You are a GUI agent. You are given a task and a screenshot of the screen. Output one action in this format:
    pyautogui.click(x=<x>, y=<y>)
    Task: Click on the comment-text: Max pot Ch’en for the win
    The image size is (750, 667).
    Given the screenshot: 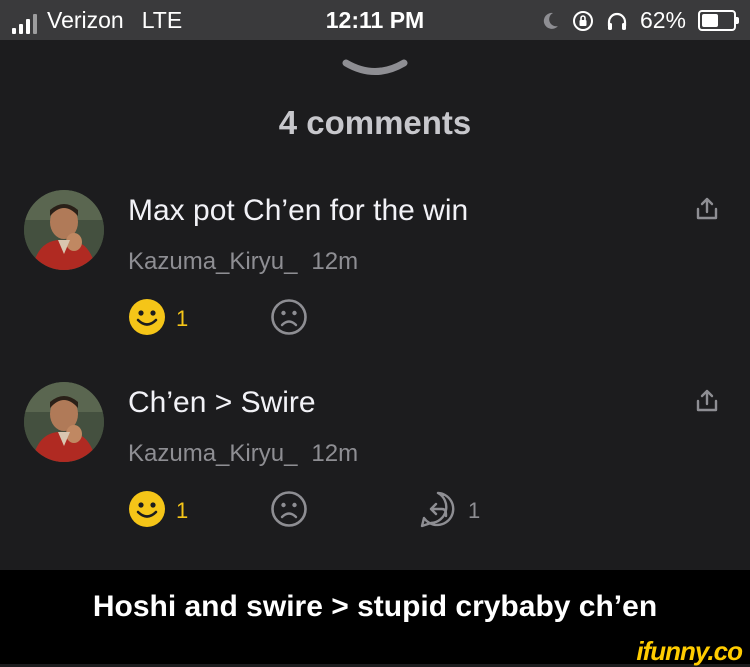 What is the action you would take?
    pyautogui.click(x=298, y=210)
    